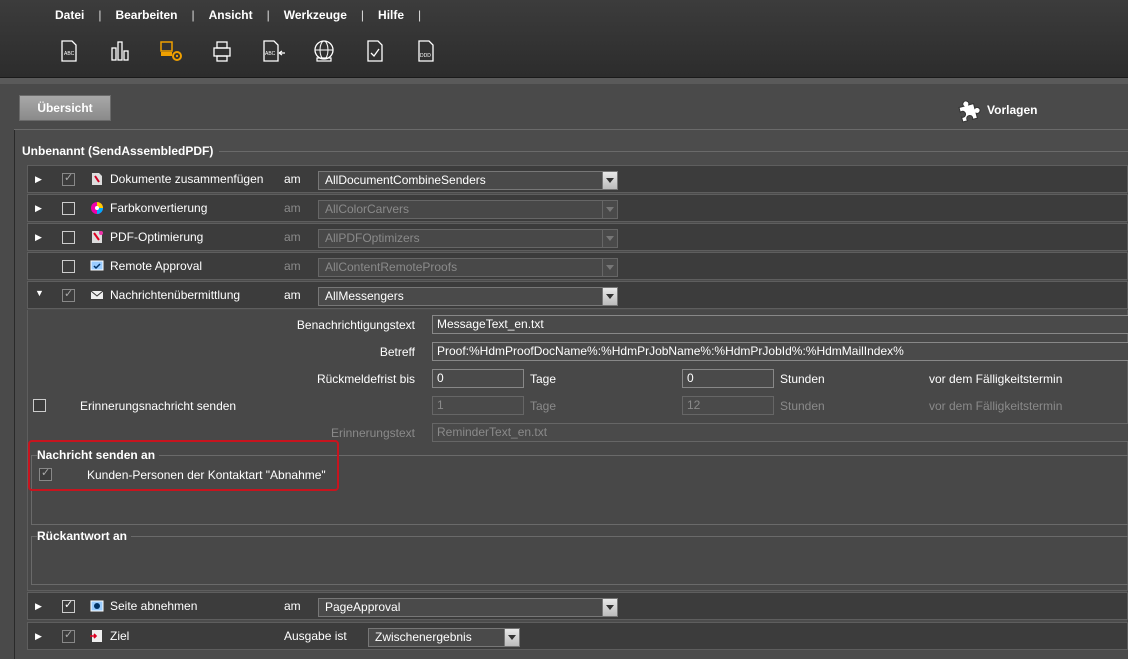  I want to click on gear-printer-icon, so click(171, 51).